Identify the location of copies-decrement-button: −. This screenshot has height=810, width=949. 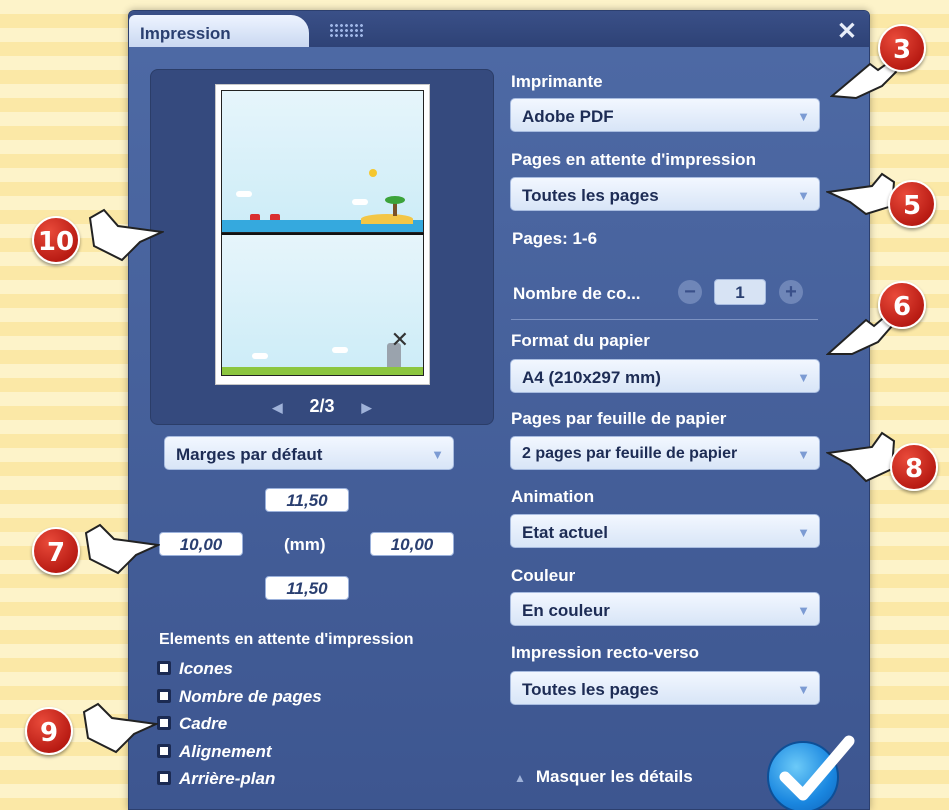
(690, 292).